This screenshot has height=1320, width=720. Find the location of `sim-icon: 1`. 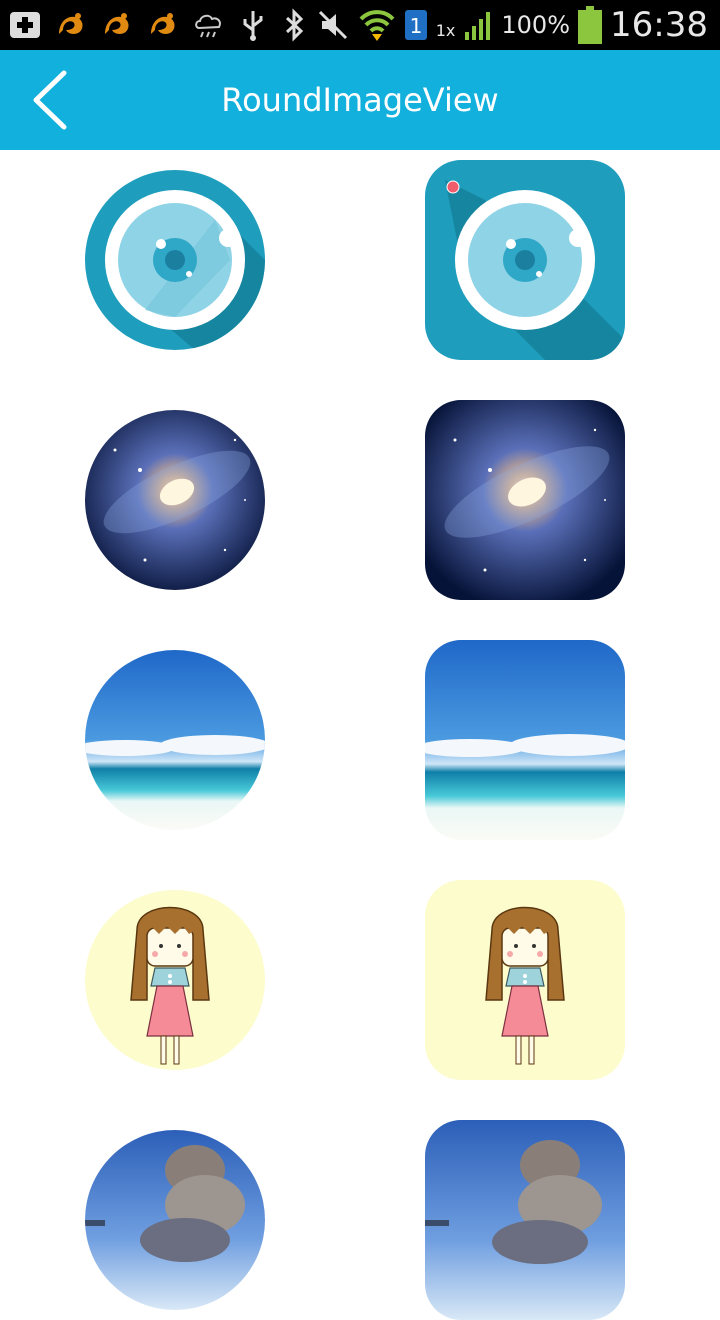

sim-icon: 1 is located at coordinates (416, 25).